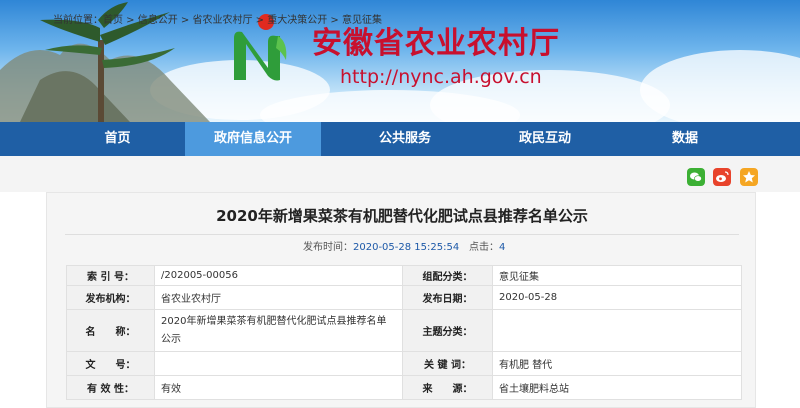  I want to click on weibo-icon, so click(722, 177).